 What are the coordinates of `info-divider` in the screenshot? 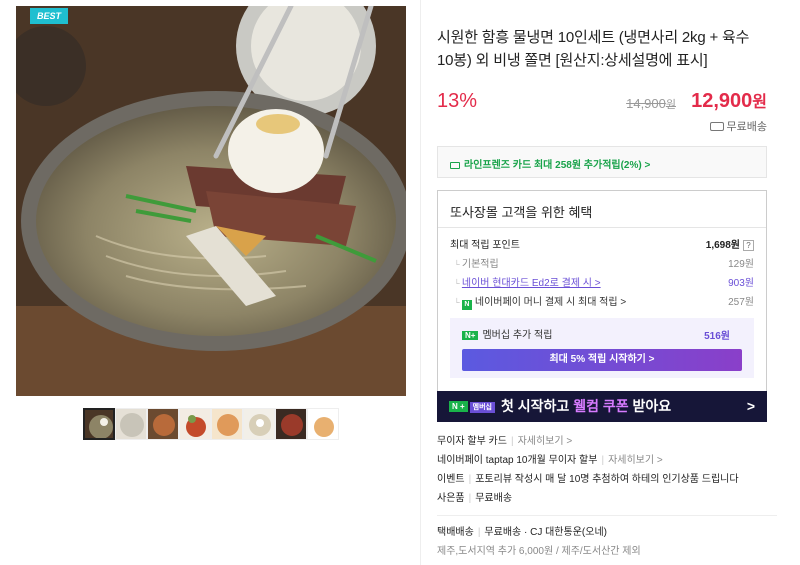 It's located at (607, 515).